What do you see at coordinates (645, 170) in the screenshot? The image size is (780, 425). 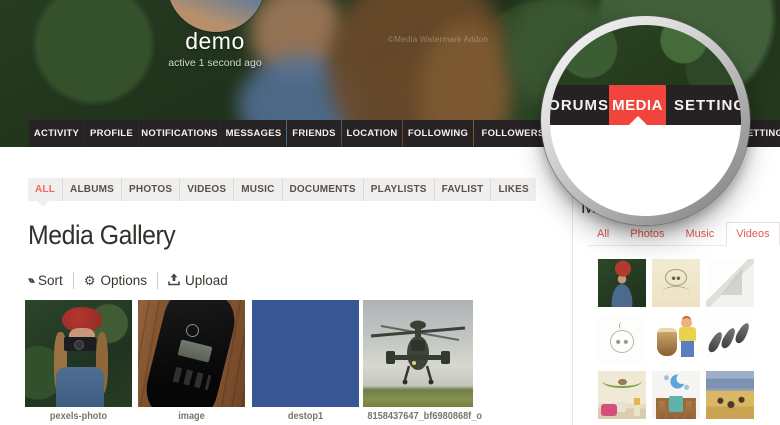 I see `magnified-page-background` at bounding box center [645, 170].